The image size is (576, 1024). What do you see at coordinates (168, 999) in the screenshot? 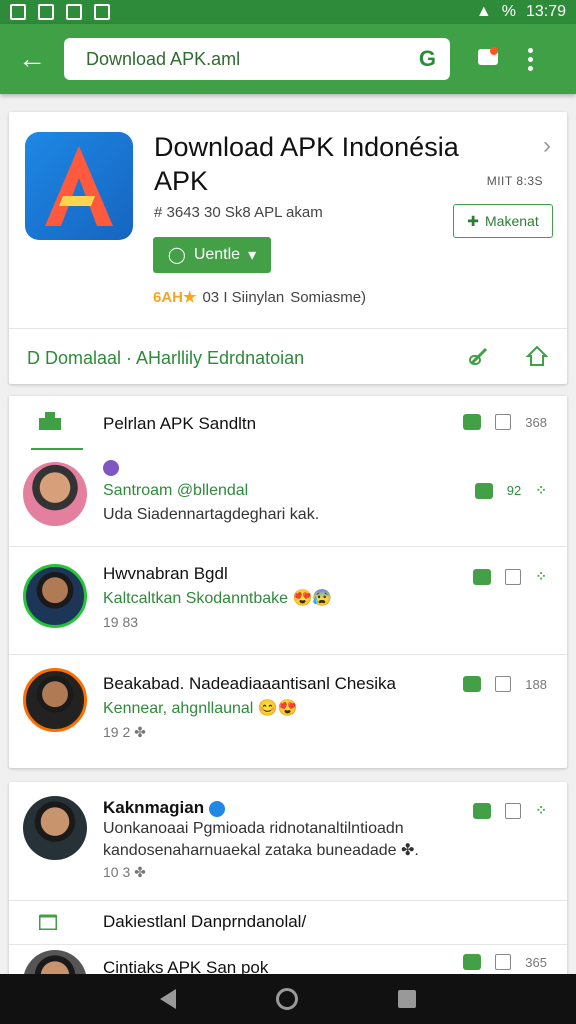
I see `nav-back-icon` at bounding box center [168, 999].